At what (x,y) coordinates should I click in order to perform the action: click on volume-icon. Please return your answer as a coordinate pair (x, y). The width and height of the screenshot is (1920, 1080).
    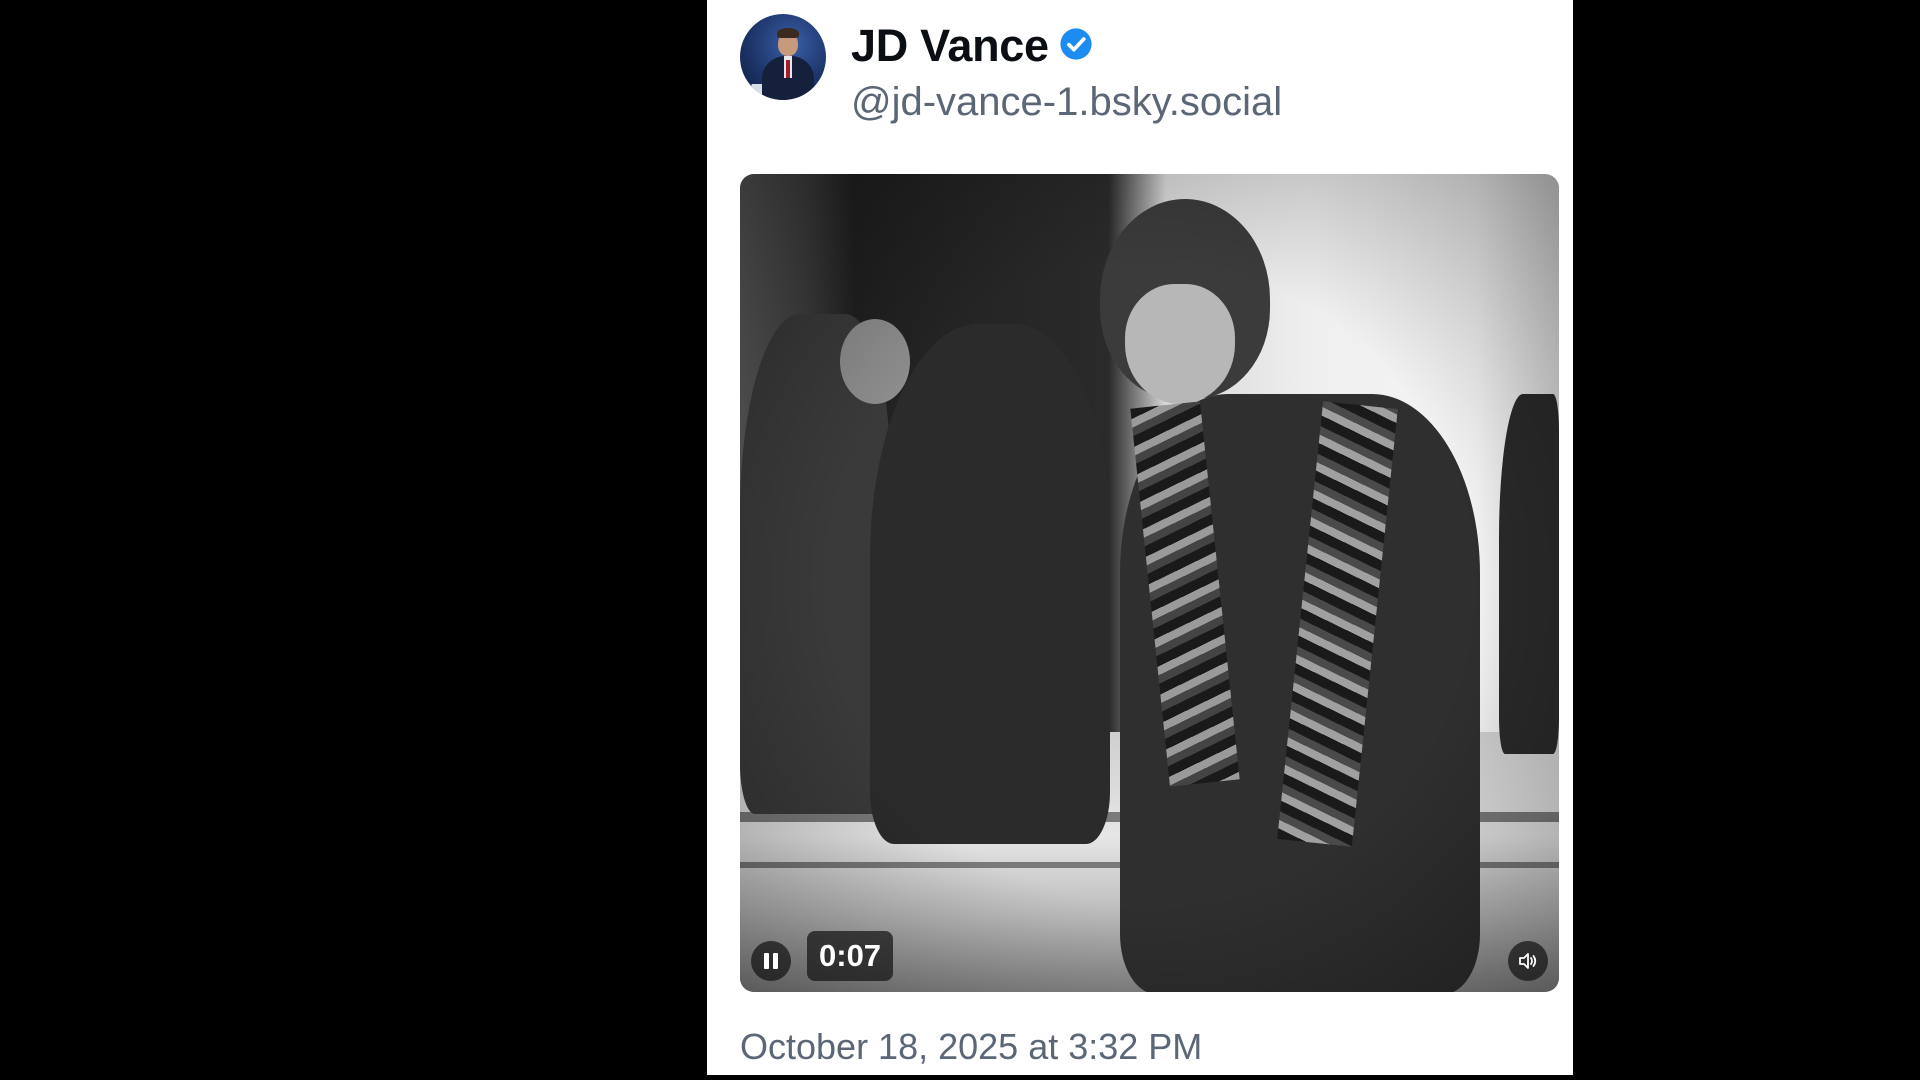
    Looking at the image, I should click on (1528, 961).